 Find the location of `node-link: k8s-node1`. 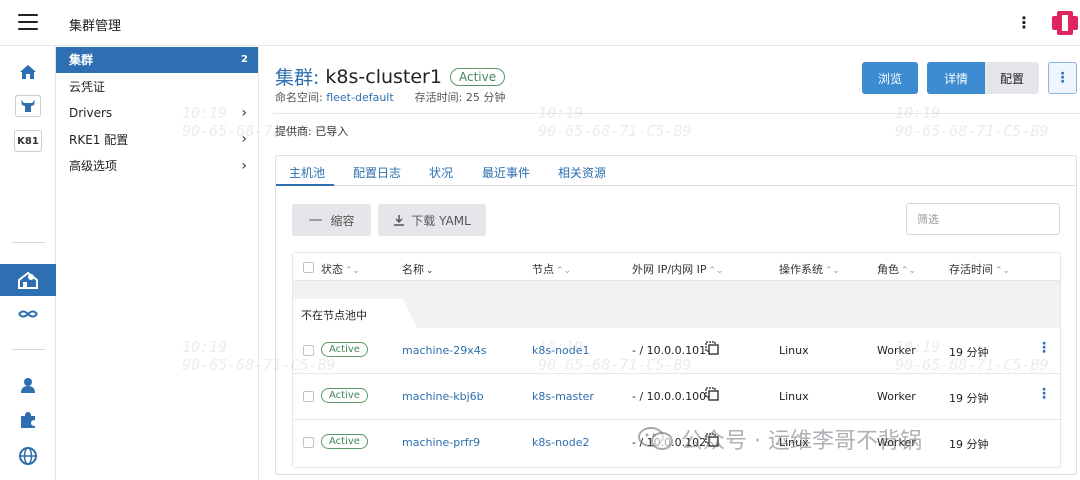

node-link: k8s-node1 is located at coordinates (561, 350).